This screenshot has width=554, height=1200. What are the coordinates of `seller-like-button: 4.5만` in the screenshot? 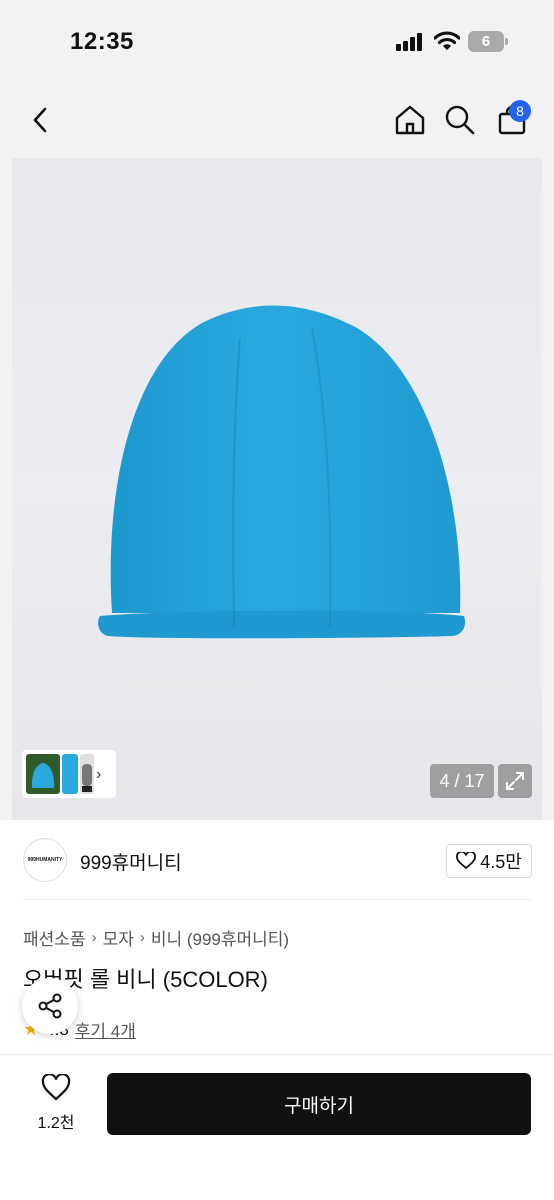 It's located at (489, 861).